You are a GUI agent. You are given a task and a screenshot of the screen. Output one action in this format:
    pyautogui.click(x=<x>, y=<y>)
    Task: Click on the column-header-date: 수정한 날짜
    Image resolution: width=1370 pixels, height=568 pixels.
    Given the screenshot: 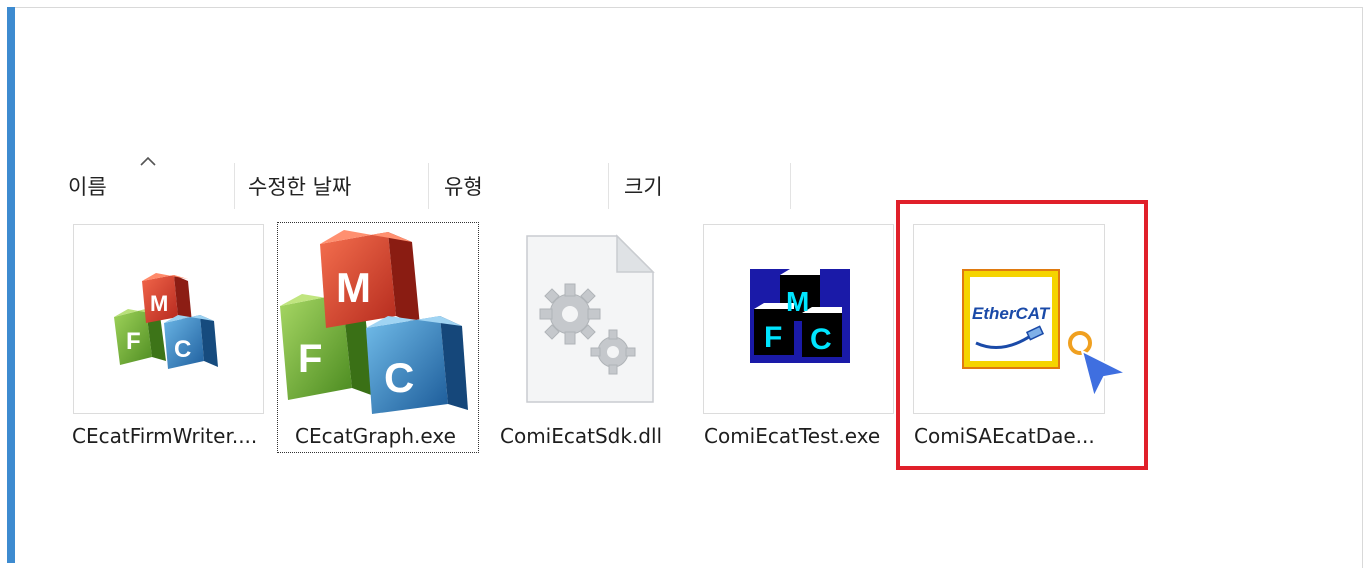 What is the action you would take?
    pyautogui.click(x=338, y=186)
    